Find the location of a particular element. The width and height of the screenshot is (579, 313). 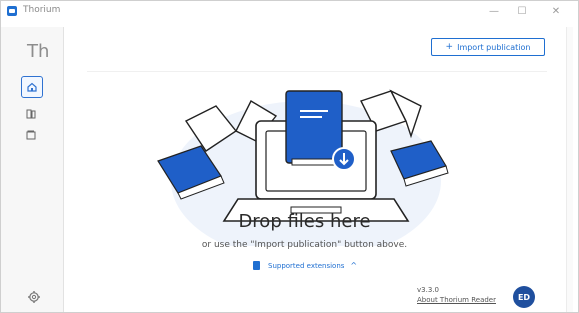

divider is located at coordinates (317, 71).